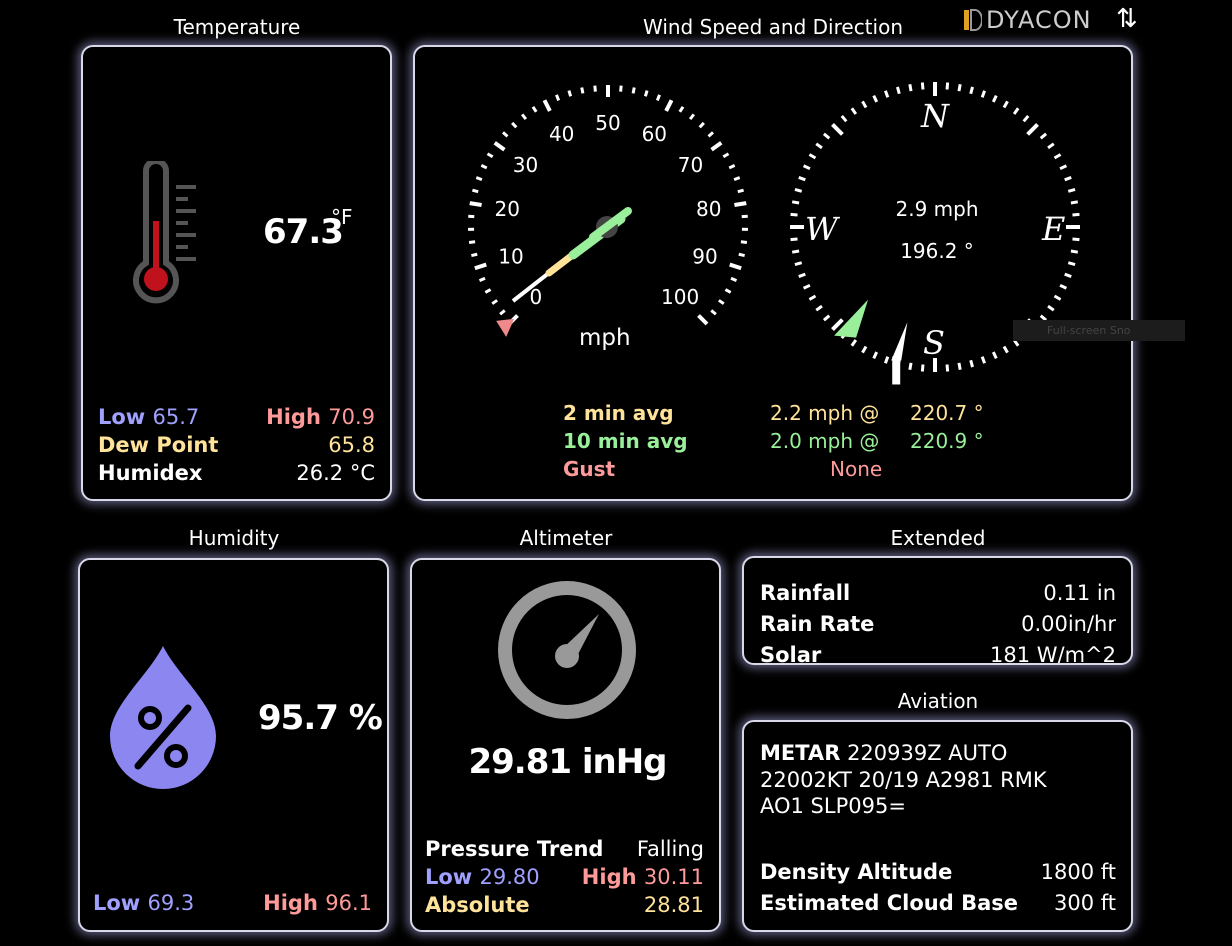  Describe the element at coordinates (1052, 654) in the screenshot. I see `solar-value: 181 W/m^2` at that location.